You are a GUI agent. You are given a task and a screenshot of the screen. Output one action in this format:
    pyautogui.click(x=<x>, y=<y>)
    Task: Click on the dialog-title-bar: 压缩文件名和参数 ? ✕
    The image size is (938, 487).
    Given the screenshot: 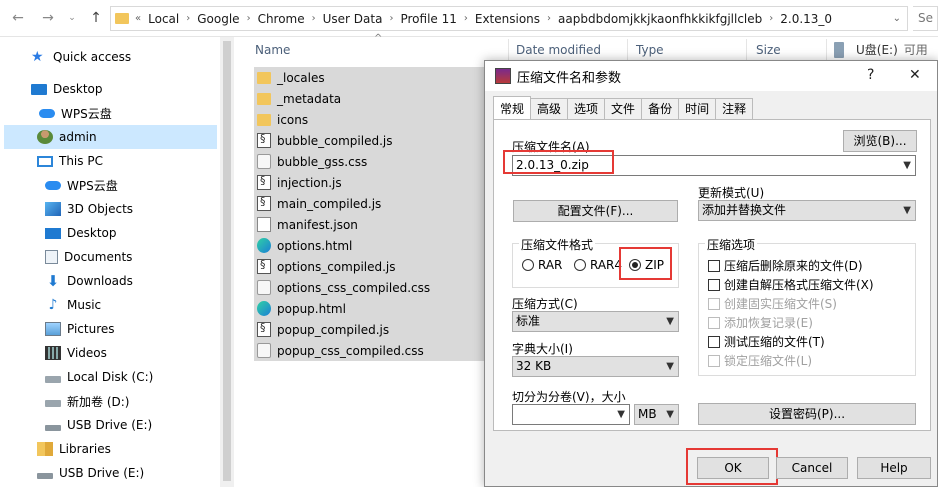 What is the action you would take?
    pyautogui.click(x=711, y=76)
    